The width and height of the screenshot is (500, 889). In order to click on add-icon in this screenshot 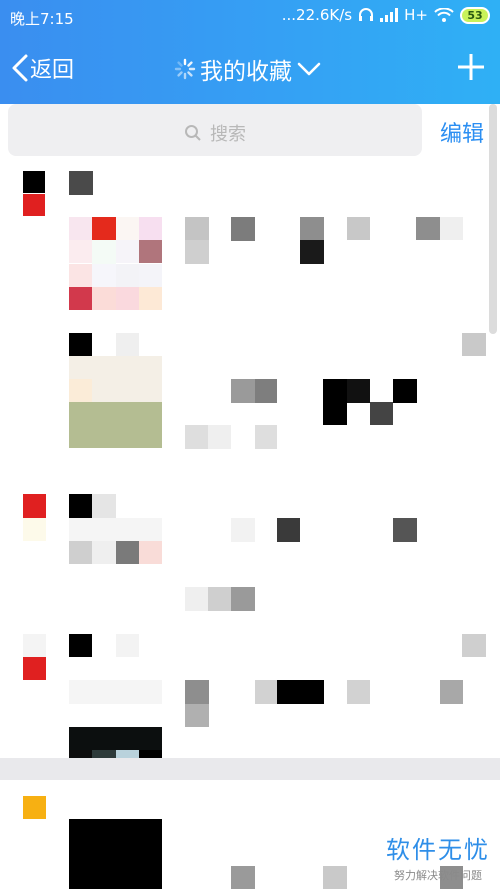, I will do `click(471, 67)`.